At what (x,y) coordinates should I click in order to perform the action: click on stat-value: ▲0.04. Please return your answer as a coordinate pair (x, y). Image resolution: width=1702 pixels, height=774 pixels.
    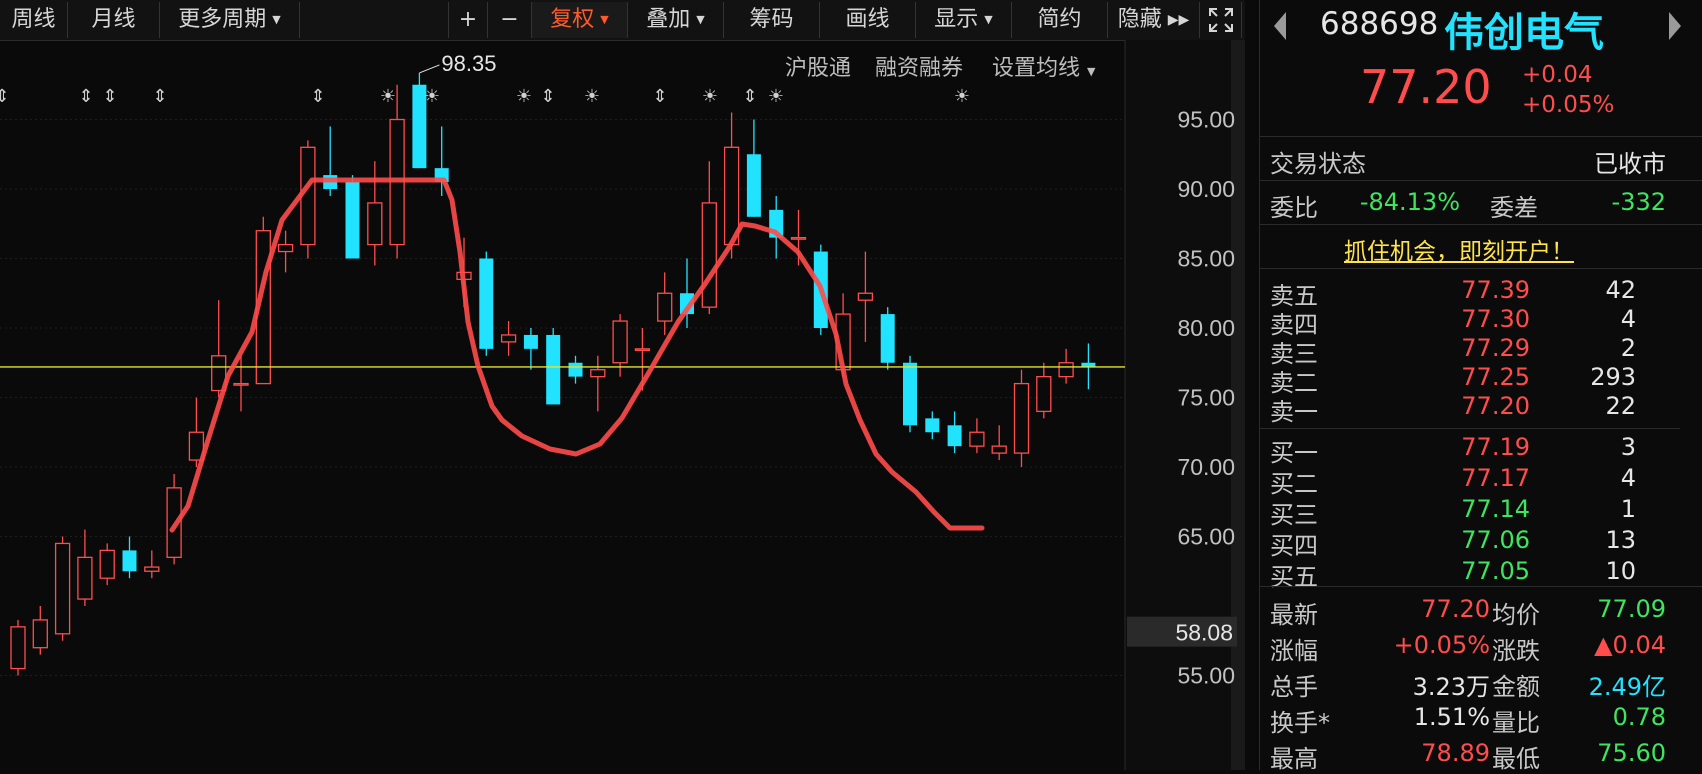
    Looking at the image, I should click on (1630, 645).